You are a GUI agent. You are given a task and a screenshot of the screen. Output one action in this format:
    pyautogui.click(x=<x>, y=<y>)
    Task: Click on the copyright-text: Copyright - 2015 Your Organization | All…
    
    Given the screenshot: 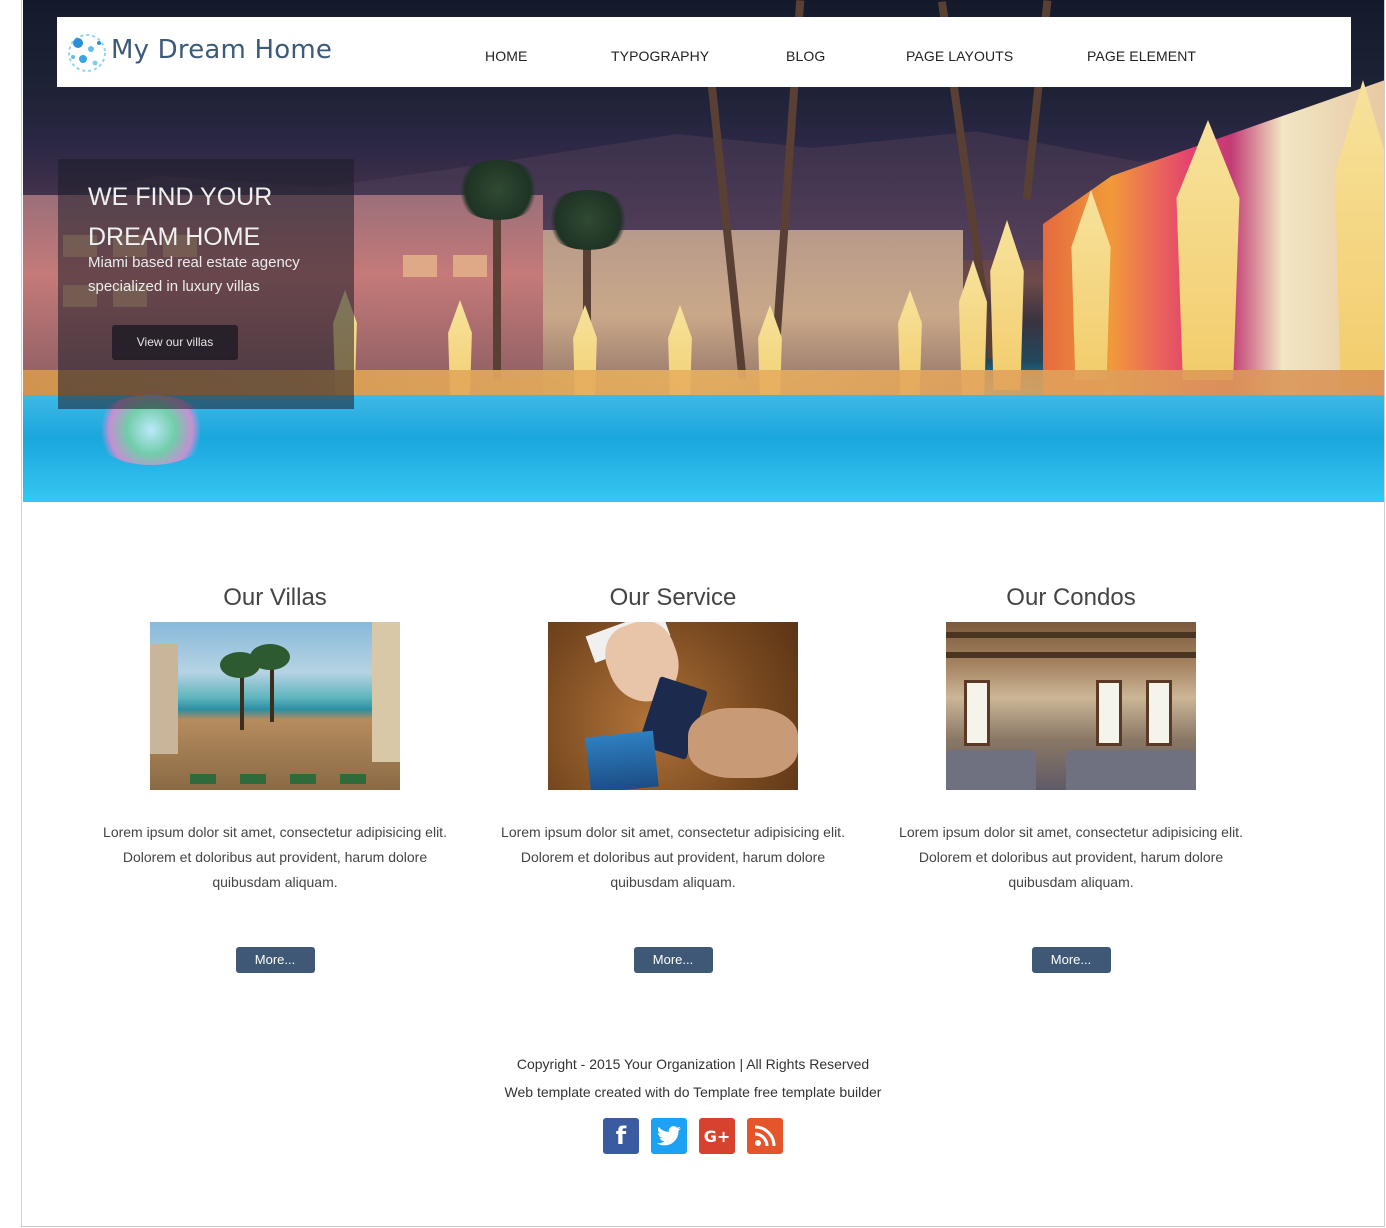 What is the action you would take?
    pyautogui.click(x=693, y=1064)
    